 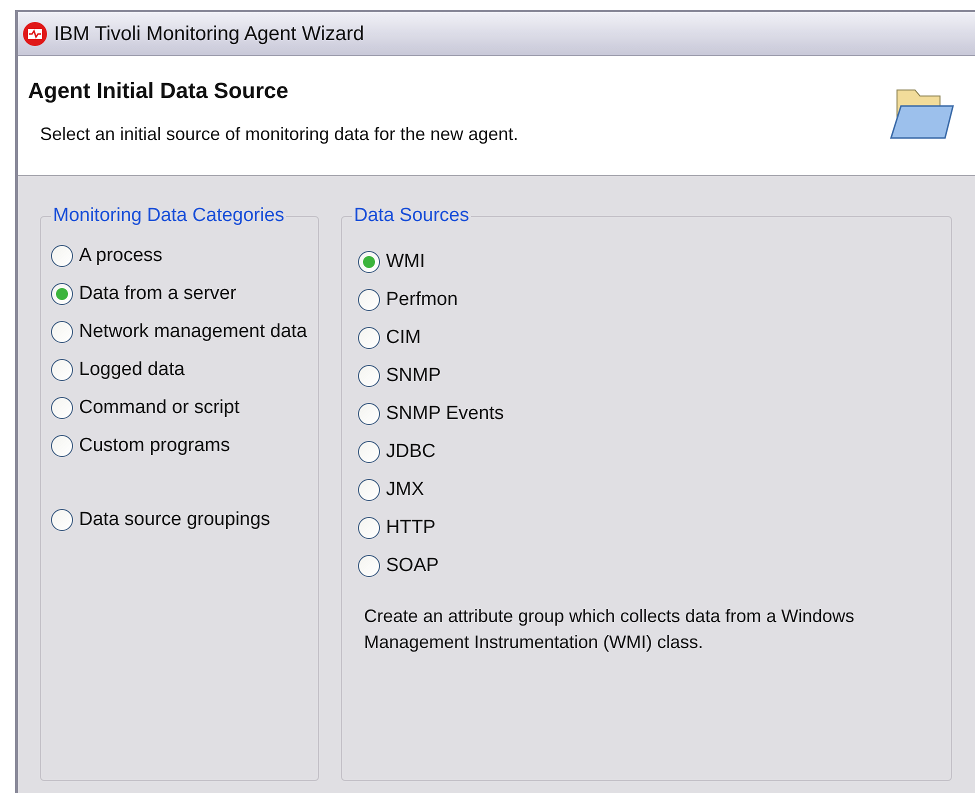 I want to click on source-description: Create an attribute group which collects data from a Windows Management Instrumentation (WMI) class., so click(x=610, y=629).